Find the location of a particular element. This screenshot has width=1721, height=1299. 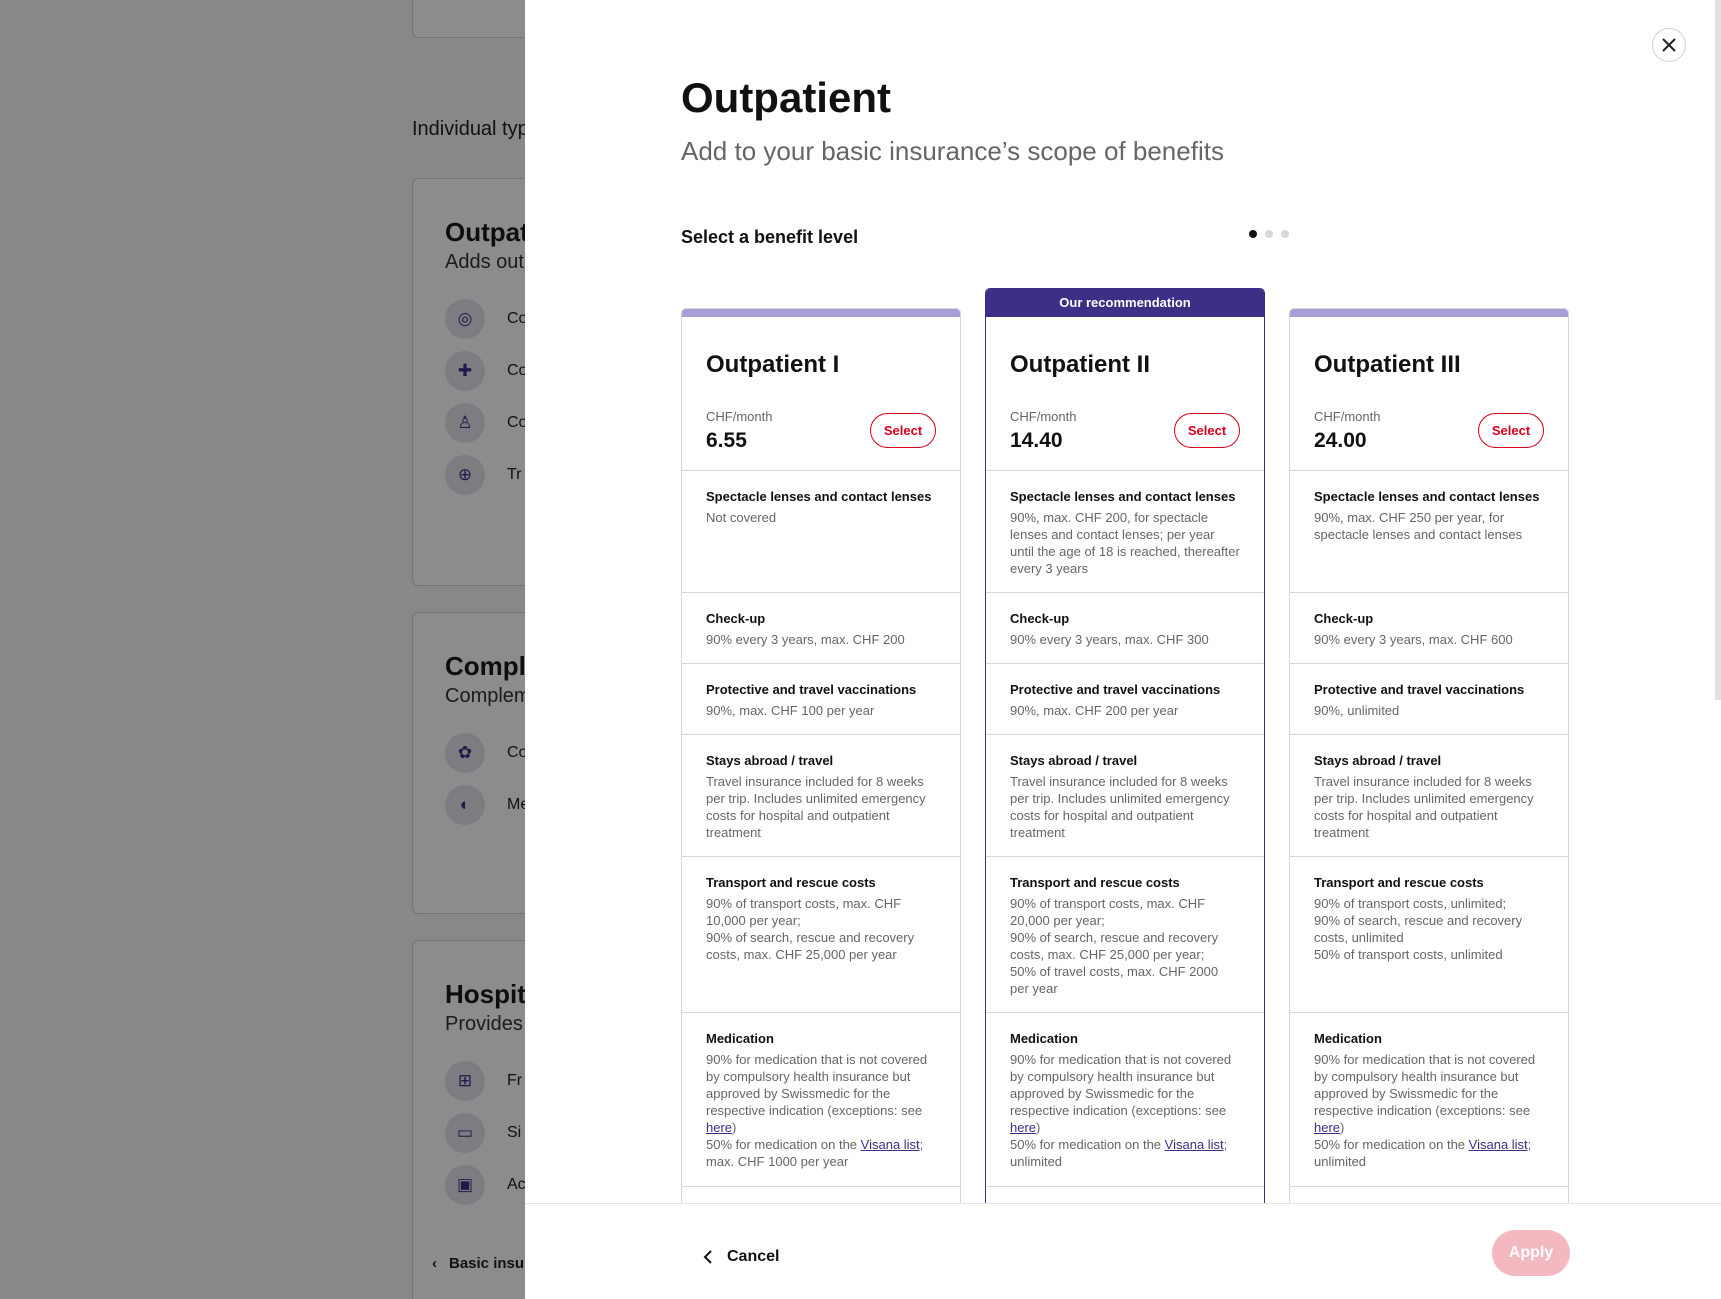

close-icon is located at coordinates (1669, 45).